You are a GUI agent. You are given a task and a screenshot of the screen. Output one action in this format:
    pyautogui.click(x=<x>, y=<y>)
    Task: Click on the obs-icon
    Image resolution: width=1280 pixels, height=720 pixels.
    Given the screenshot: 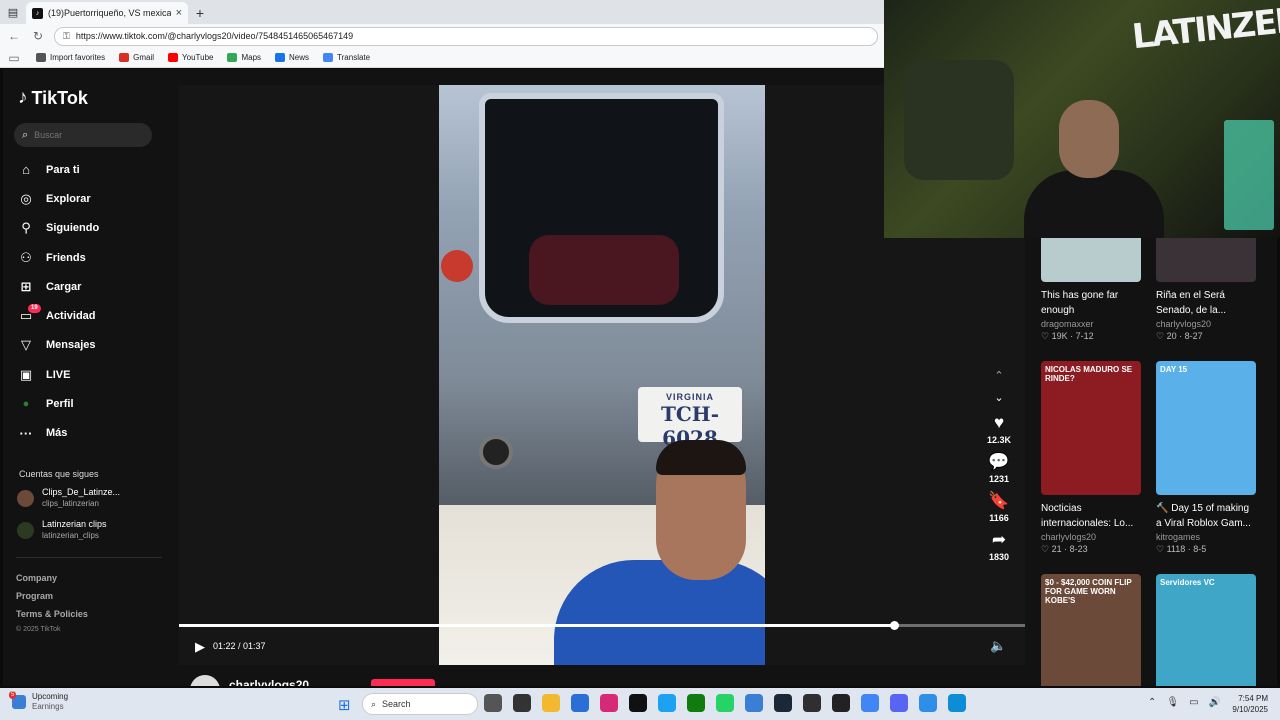 What is the action you would take?
    pyautogui.click(x=812, y=703)
    